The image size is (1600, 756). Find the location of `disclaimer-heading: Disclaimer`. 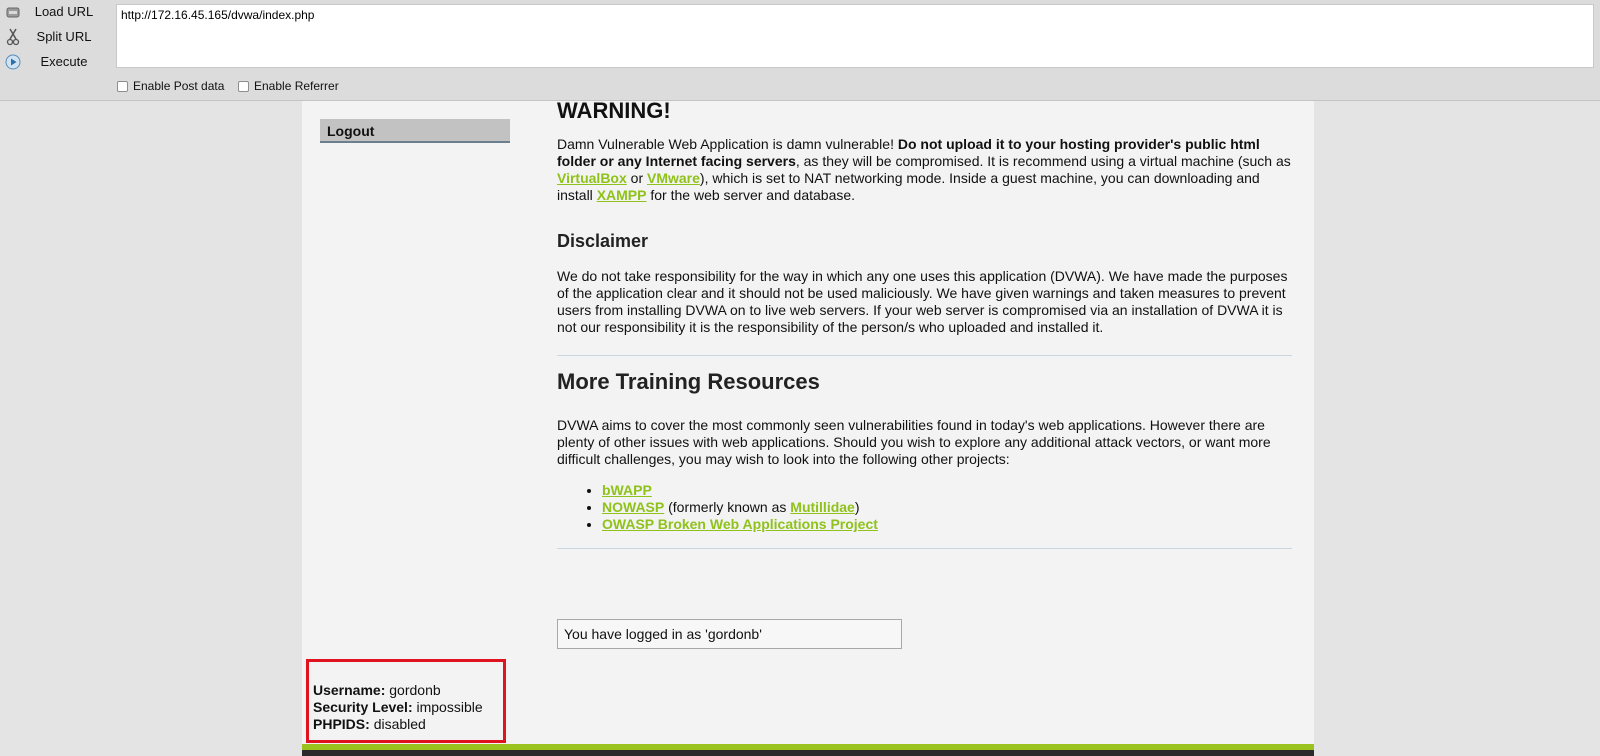

disclaimer-heading: Disclaimer is located at coordinates (603, 241).